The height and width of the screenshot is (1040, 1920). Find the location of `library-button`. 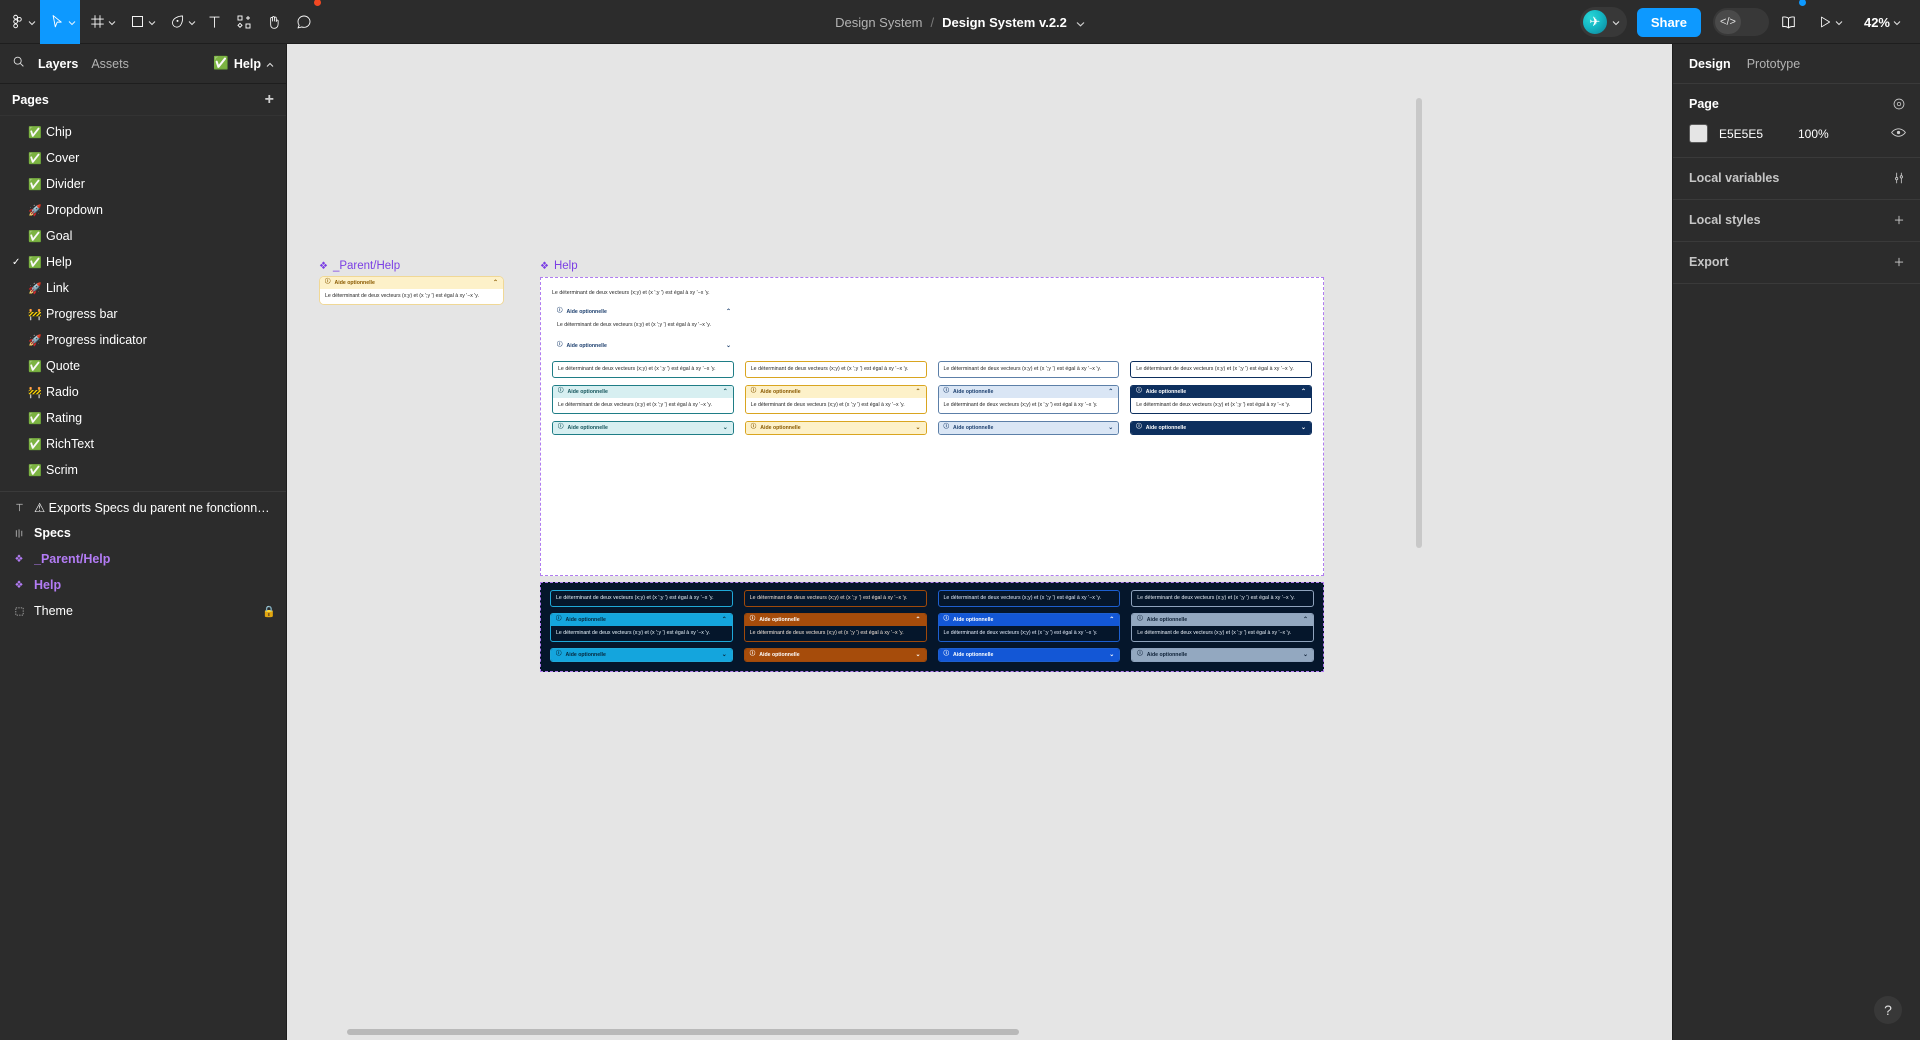

library-button is located at coordinates (1789, 22).